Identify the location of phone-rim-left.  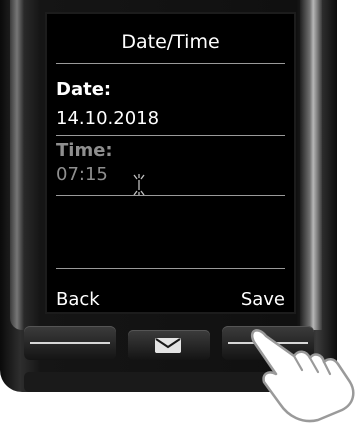
(17, 165).